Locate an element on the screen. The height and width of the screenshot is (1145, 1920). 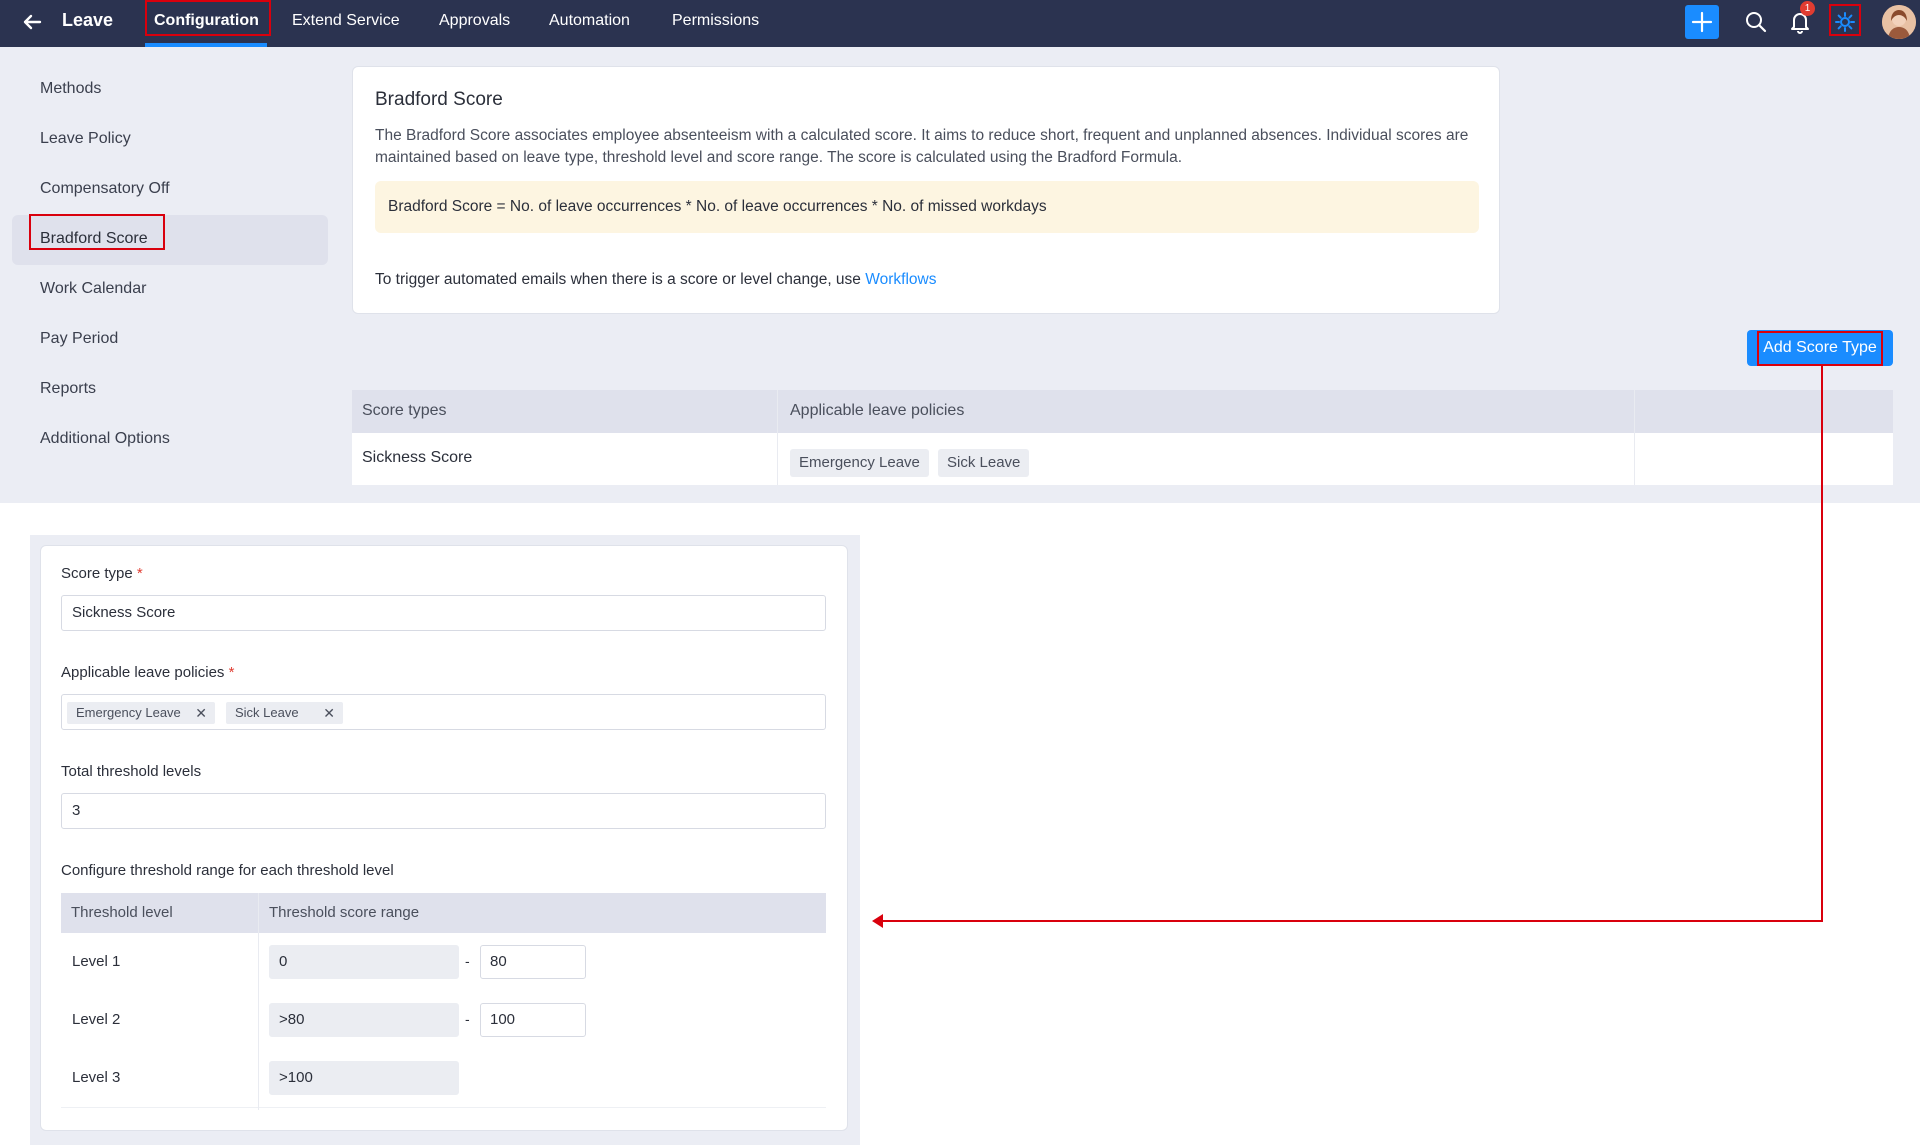
workflows-link: Workflows is located at coordinates (900, 279).